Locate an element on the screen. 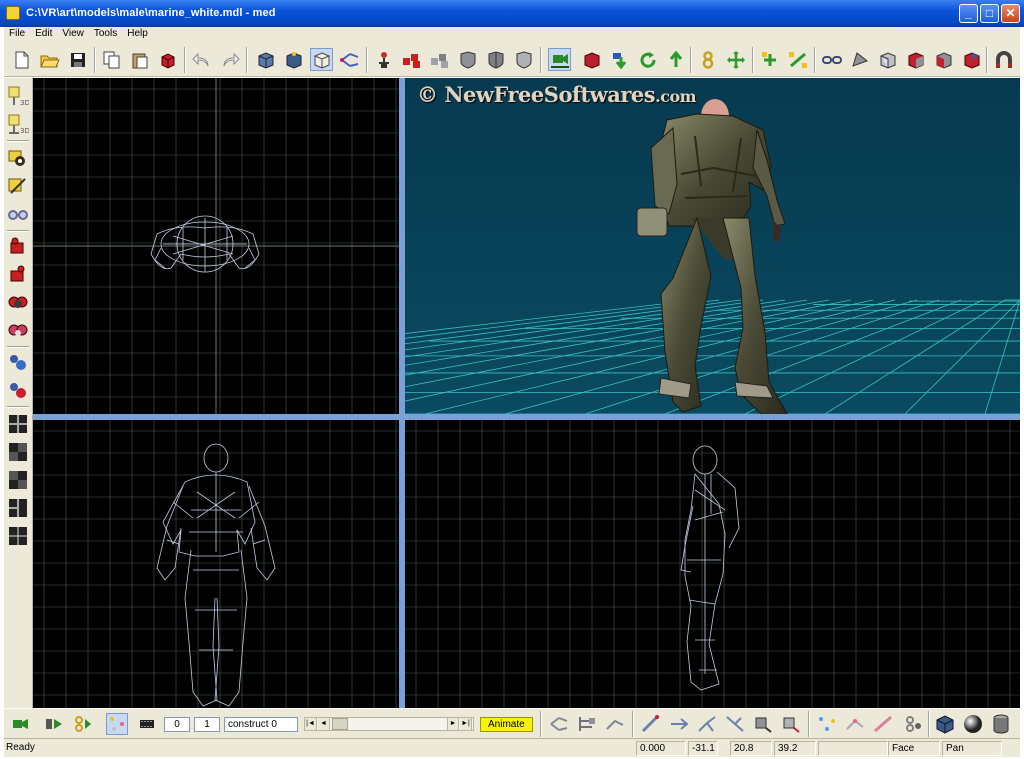 The image size is (1024, 759). cube-selected-icon is located at coordinates (321, 59).